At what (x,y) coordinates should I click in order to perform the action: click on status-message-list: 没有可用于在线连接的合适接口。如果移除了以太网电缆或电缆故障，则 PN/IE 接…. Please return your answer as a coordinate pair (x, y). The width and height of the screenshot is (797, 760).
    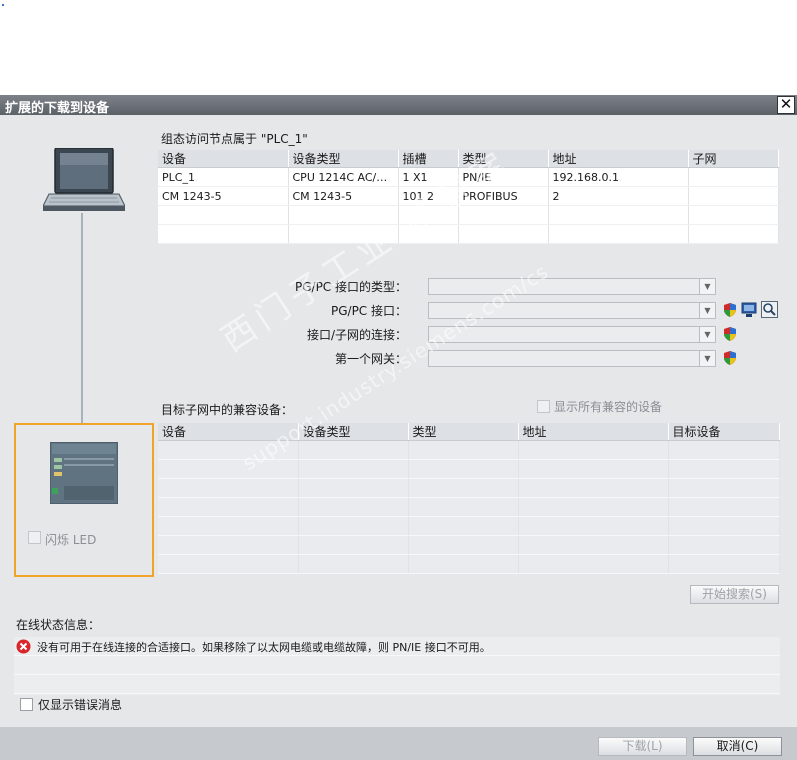
    Looking at the image, I should click on (397, 666).